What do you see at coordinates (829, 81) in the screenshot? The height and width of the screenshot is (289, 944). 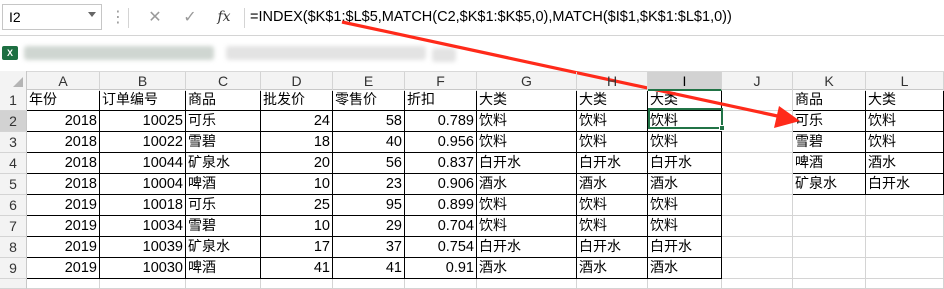 I see `column-header-k: K` at bounding box center [829, 81].